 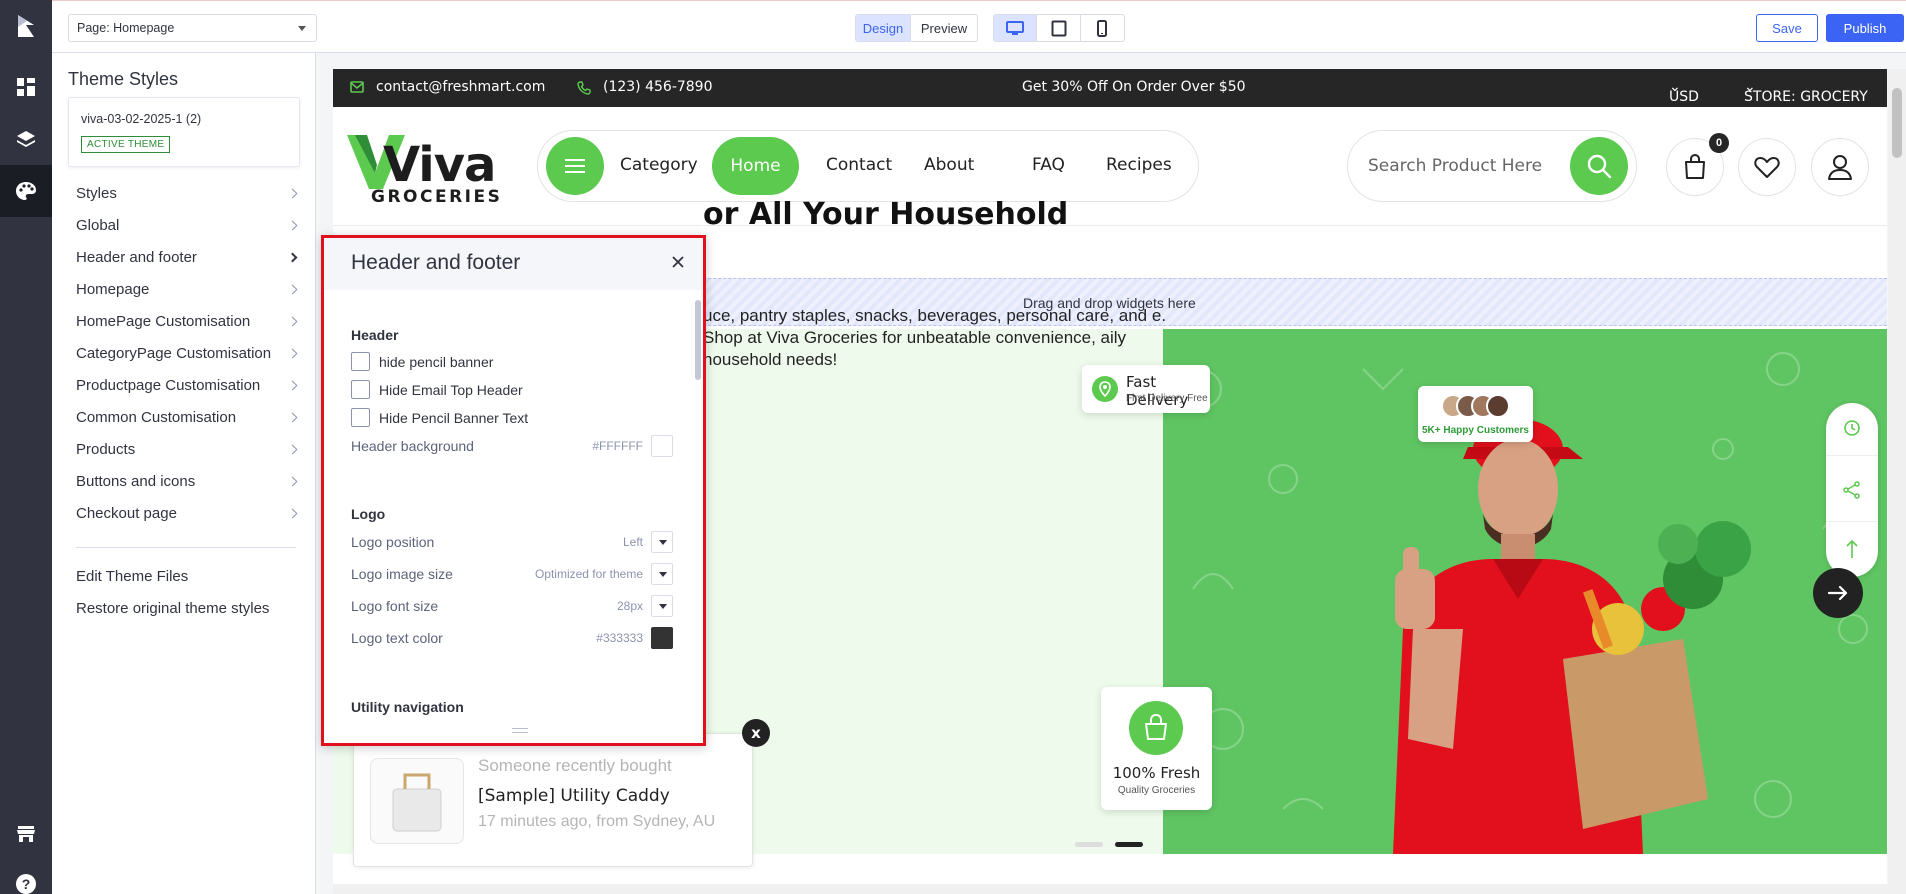 I want to click on nav-recipes: Recipes, so click(x=1139, y=165).